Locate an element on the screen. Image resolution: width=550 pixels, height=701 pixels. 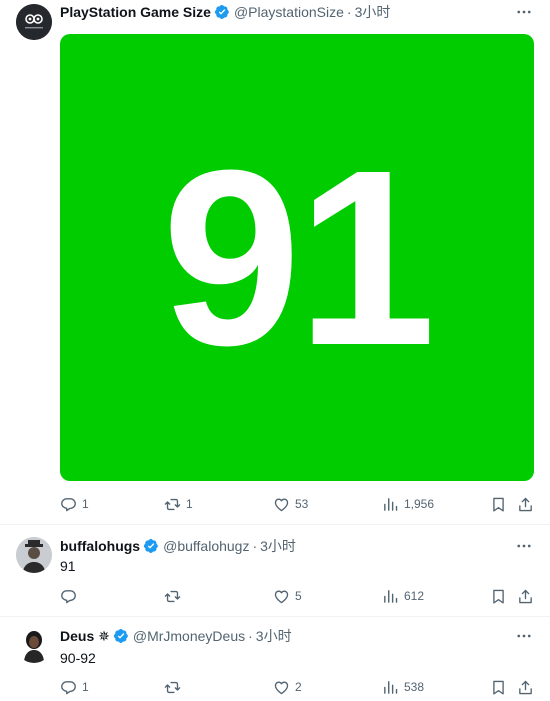
display-name: PlayStation Game Size is located at coordinates (135, 12).